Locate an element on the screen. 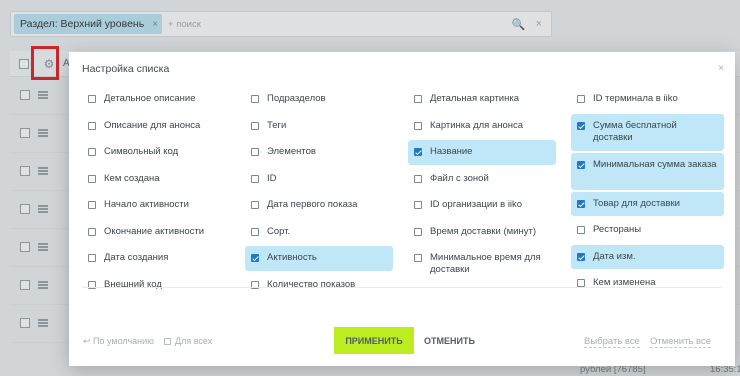 The image size is (740, 376). field-option: Элементов is located at coordinates (319, 152).